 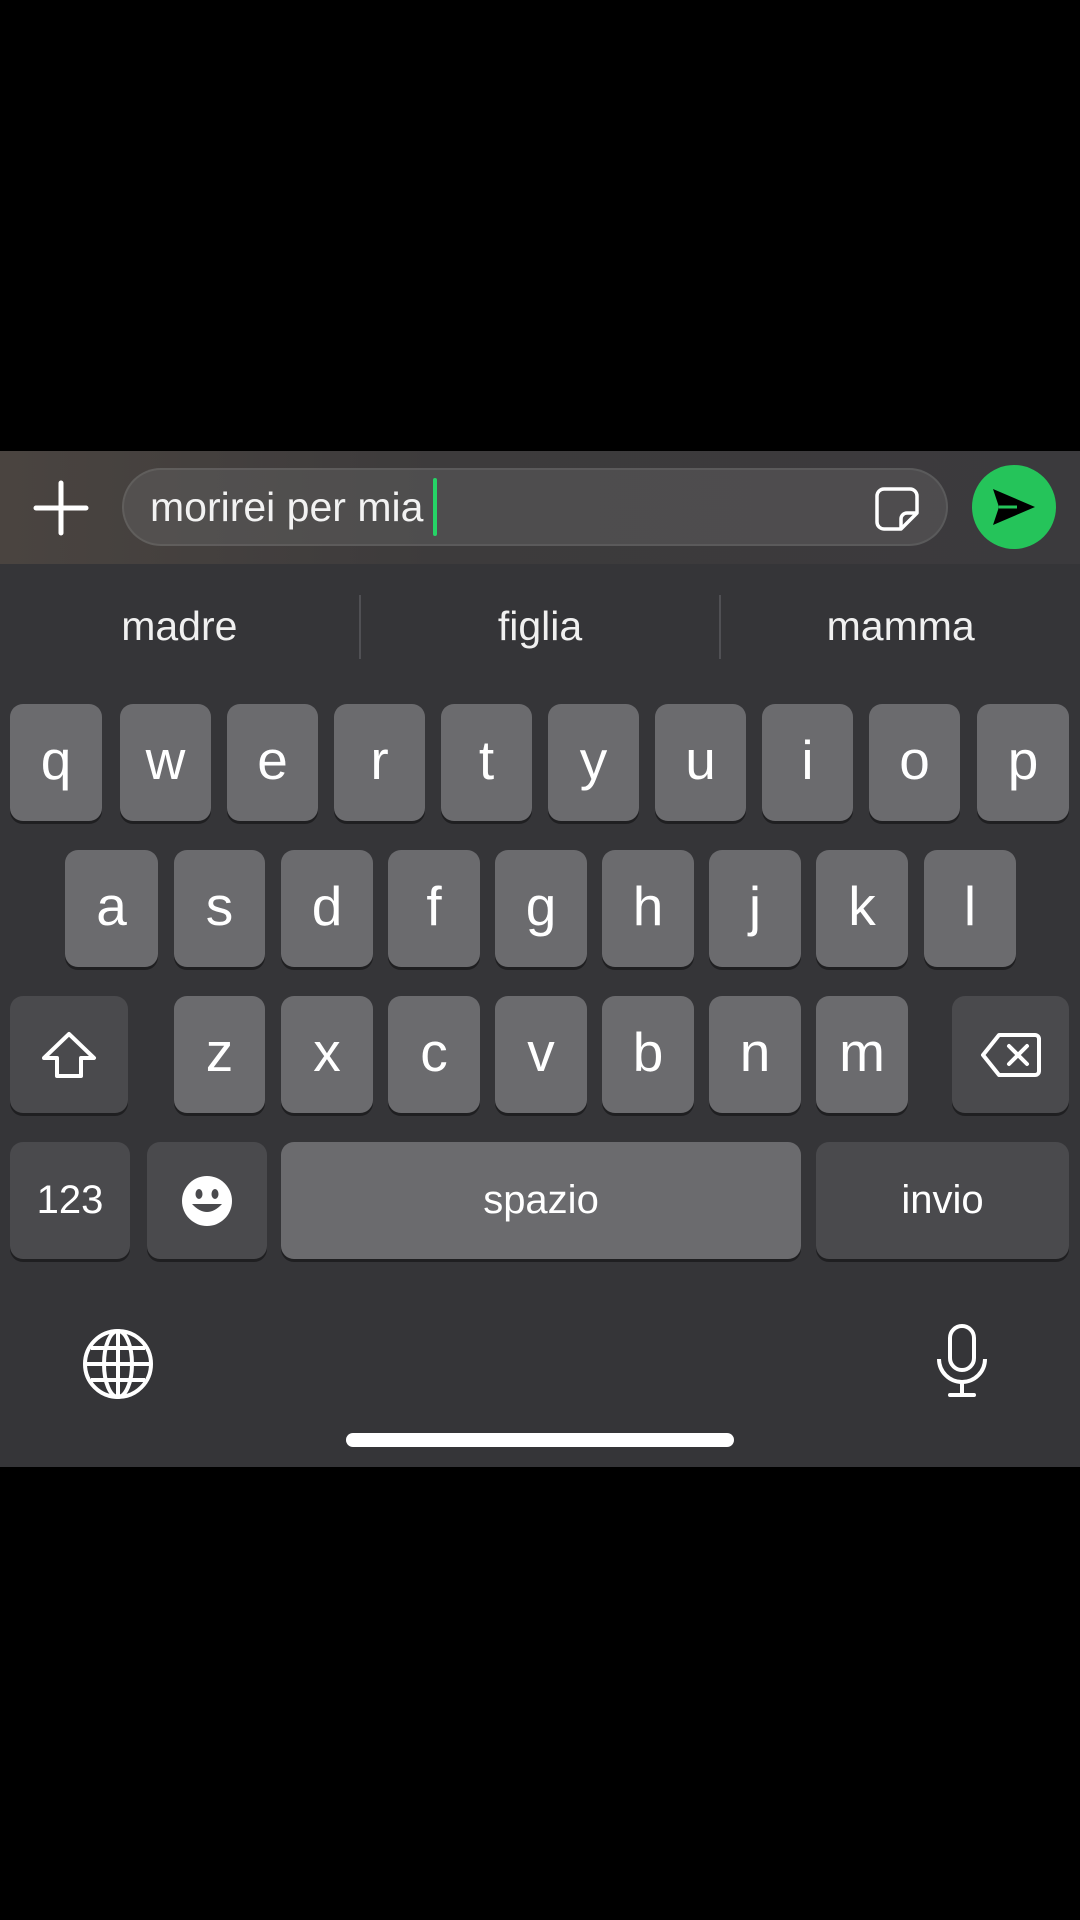 I want to click on key-c: c, so click(x=434, y=1054).